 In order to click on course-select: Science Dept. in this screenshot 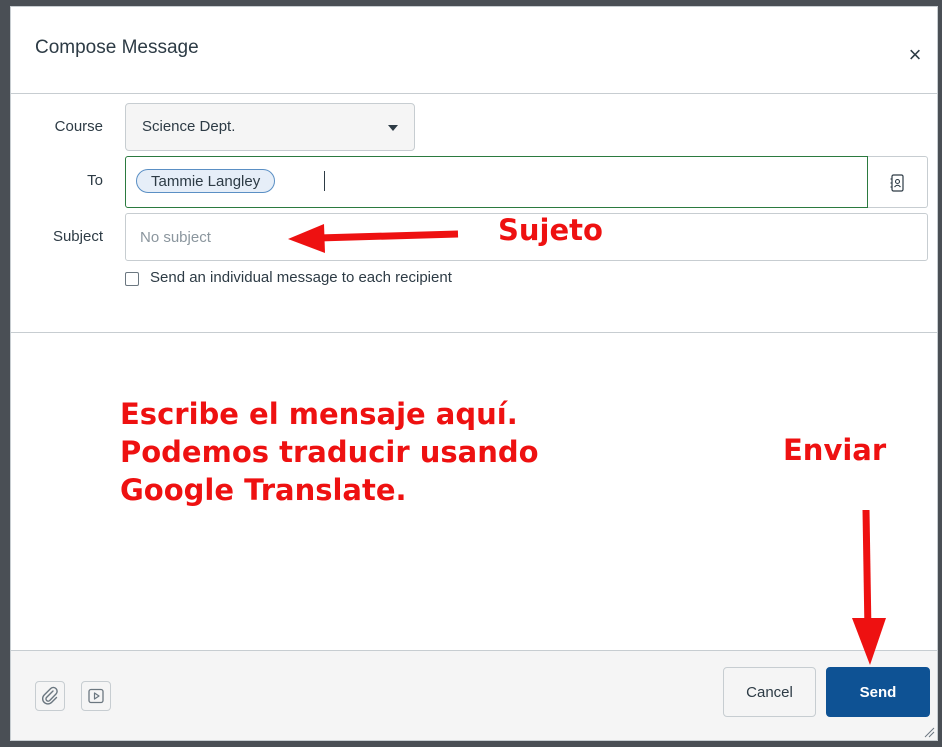, I will do `click(270, 127)`.